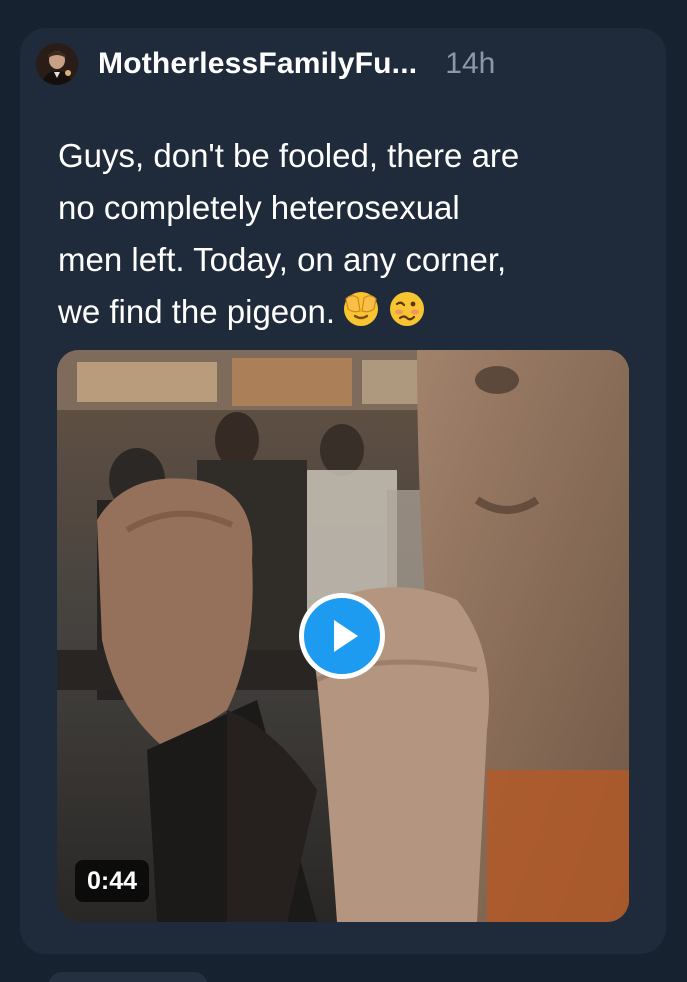 Image resolution: width=687 pixels, height=982 pixels. What do you see at coordinates (197, 311) in the screenshot?
I see `post-text-line-content: we find the pigeon.` at bounding box center [197, 311].